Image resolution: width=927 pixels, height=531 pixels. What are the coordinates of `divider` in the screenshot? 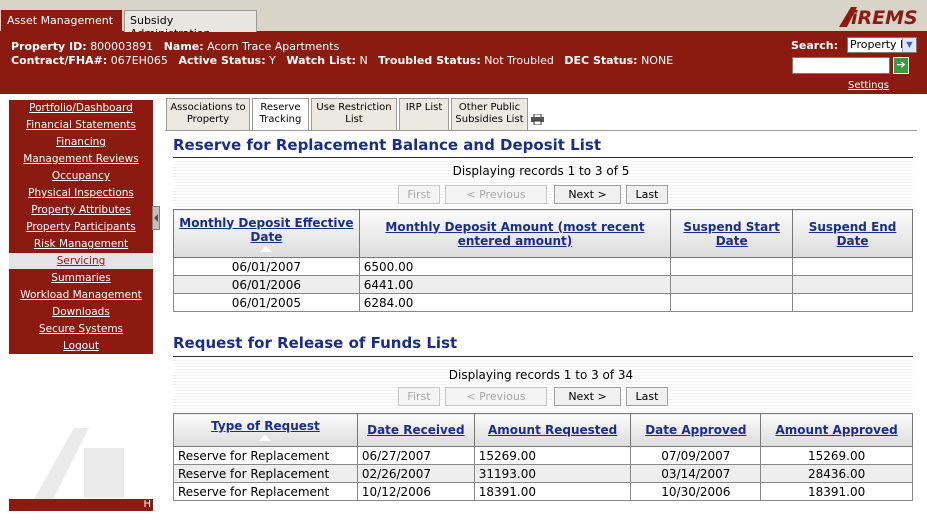 It's located at (543, 356).